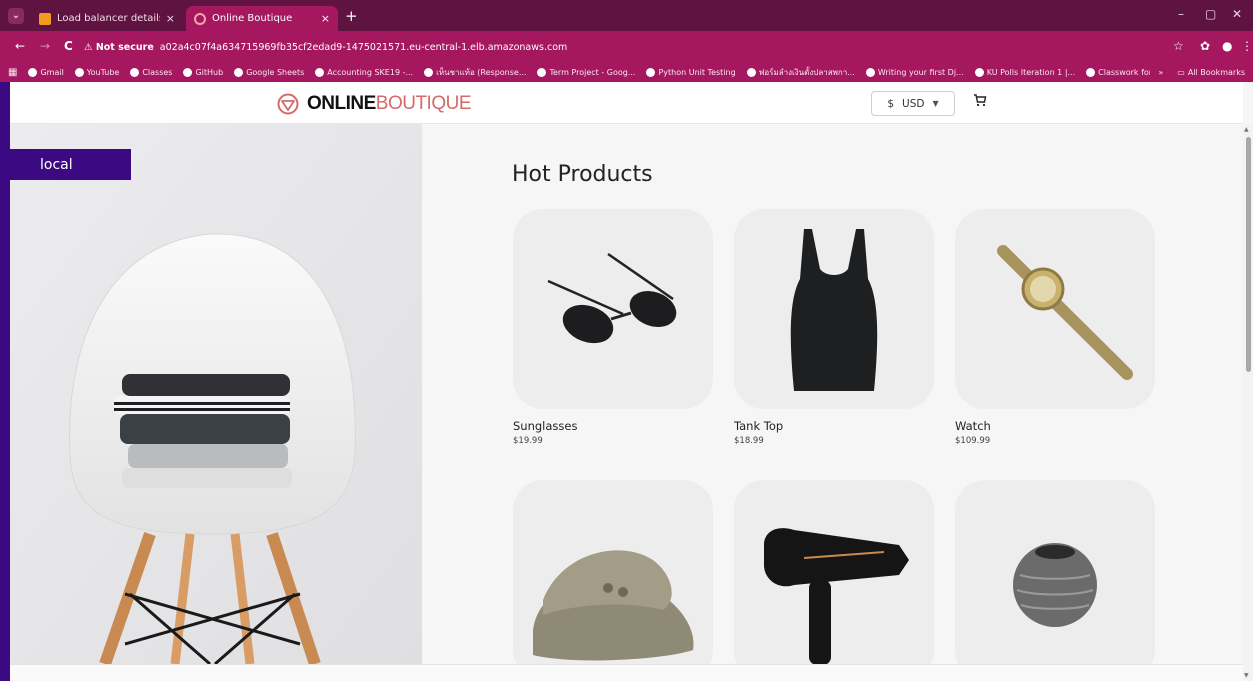 The height and width of the screenshot is (681, 1253). Describe the element at coordinates (1181, 14) in the screenshot. I see `minimize-icon: –` at that location.